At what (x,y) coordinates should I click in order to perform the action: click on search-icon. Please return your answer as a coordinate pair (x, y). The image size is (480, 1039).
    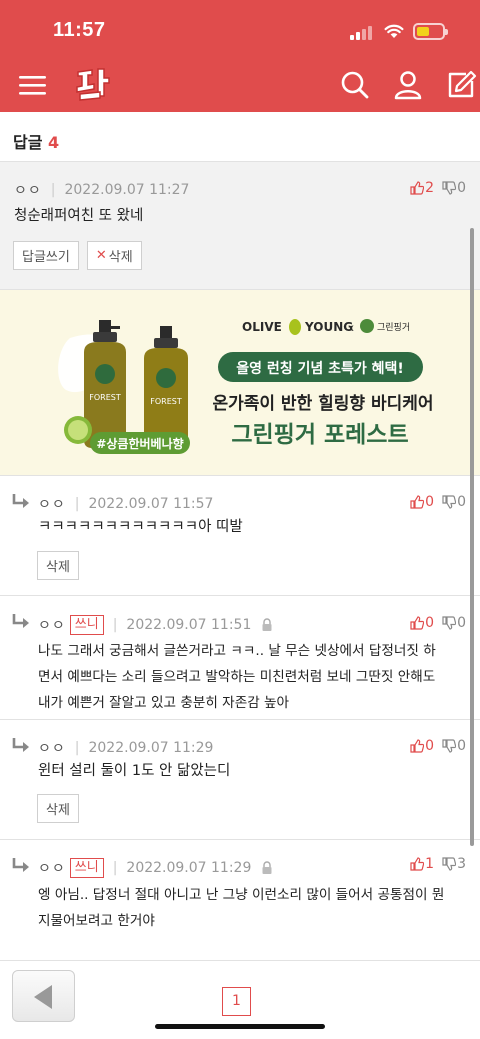
    Looking at the image, I should click on (355, 85).